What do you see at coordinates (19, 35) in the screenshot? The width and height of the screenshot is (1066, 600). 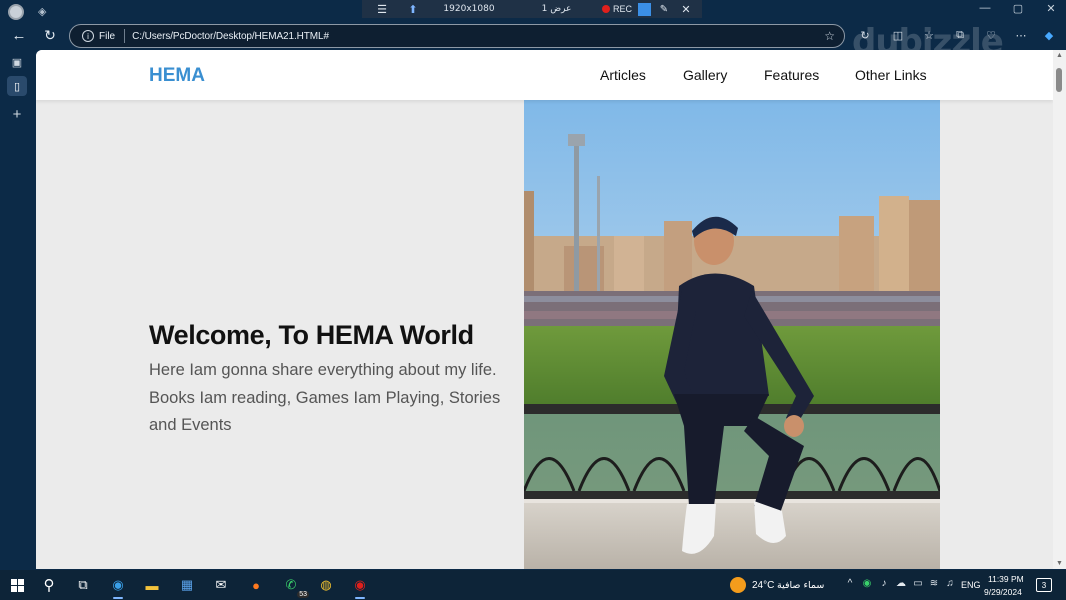 I see `back-arrow-icon: ←` at bounding box center [19, 35].